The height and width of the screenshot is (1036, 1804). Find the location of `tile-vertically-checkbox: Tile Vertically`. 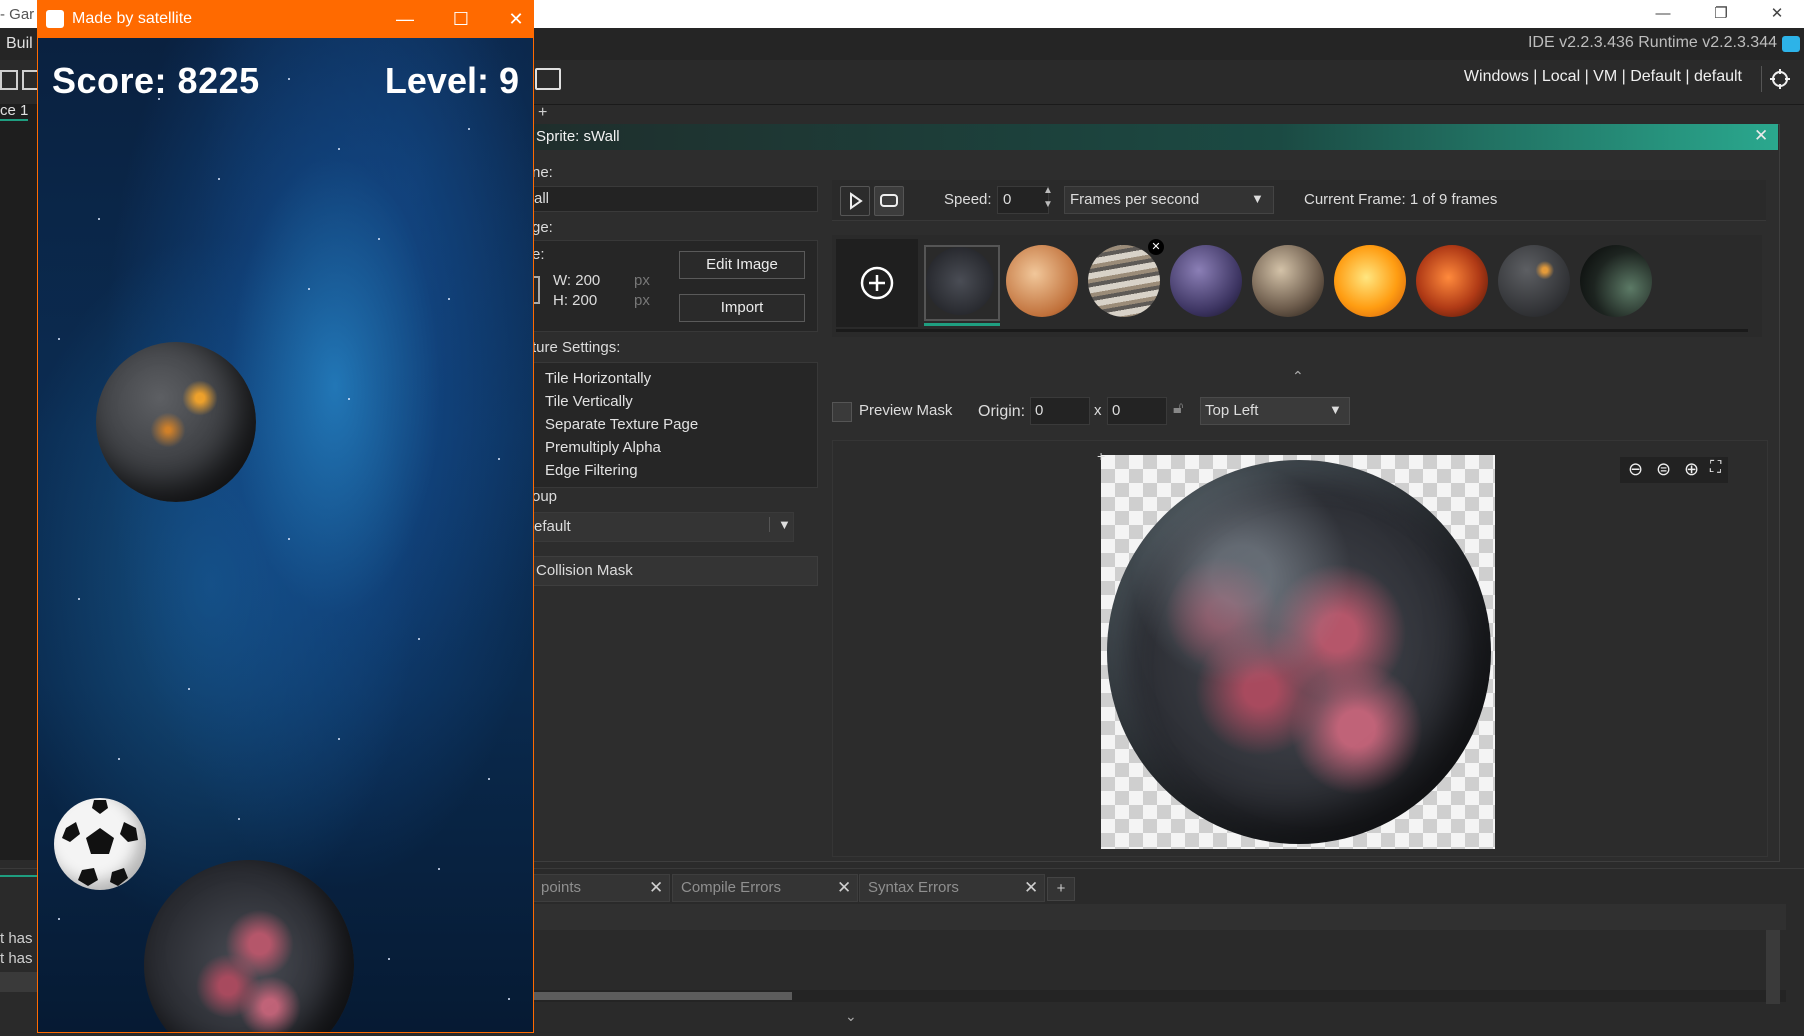

tile-vertically-checkbox: Tile Vertically is located at coordinates (589, 401).